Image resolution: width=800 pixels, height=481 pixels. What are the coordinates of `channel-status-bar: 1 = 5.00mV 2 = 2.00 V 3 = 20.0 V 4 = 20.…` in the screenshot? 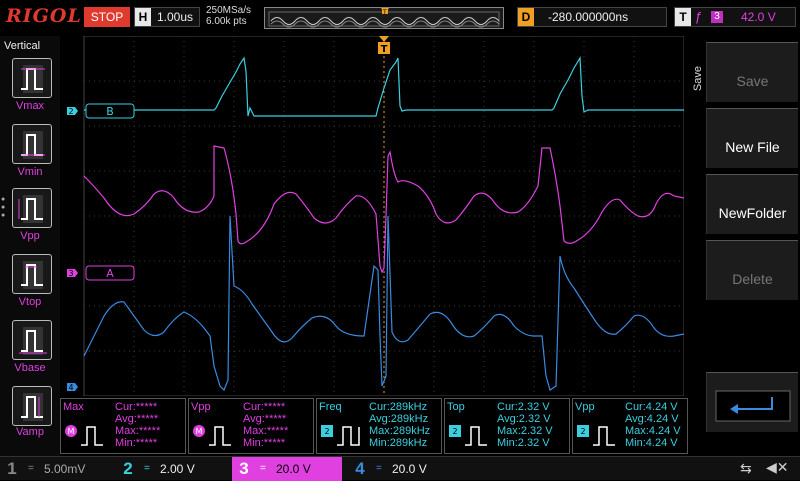 It's located at (400, 468).